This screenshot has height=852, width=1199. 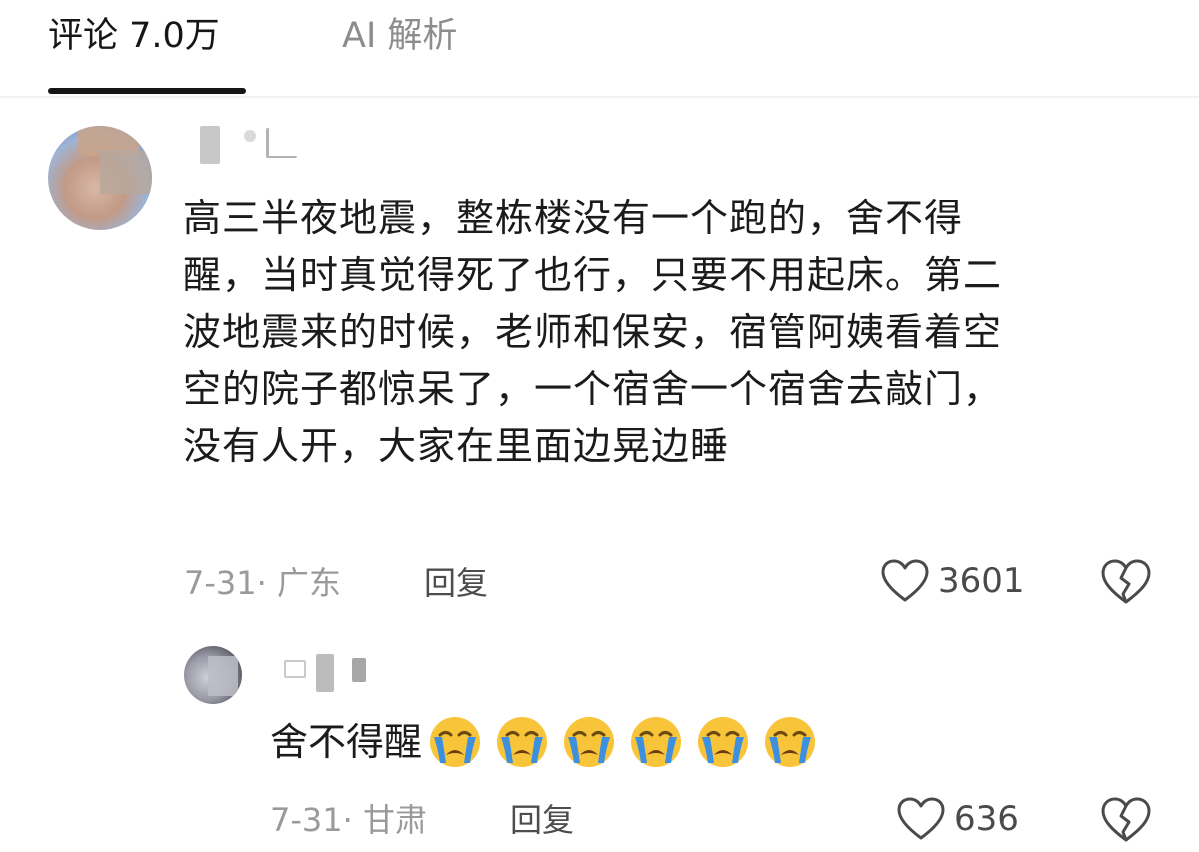 I want to click on reply-text: 舍不得醒, so click(x=346, y=742).